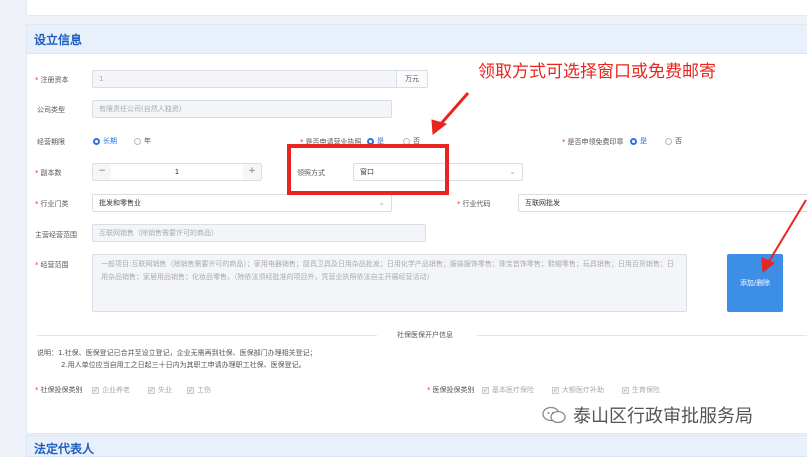  Describe the element at coordinates (597, 72) in the screenshot. I see `annotation-text: 领取方式可选择窗口或免费邮寄` at that location.